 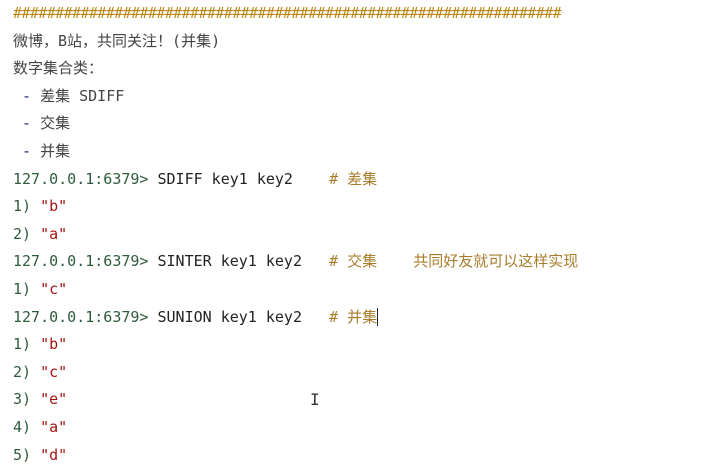 I want to click on command-line: 127.0.0.1:6379> SUNION key1 key2 # 并集, so click(x=196, y=317).